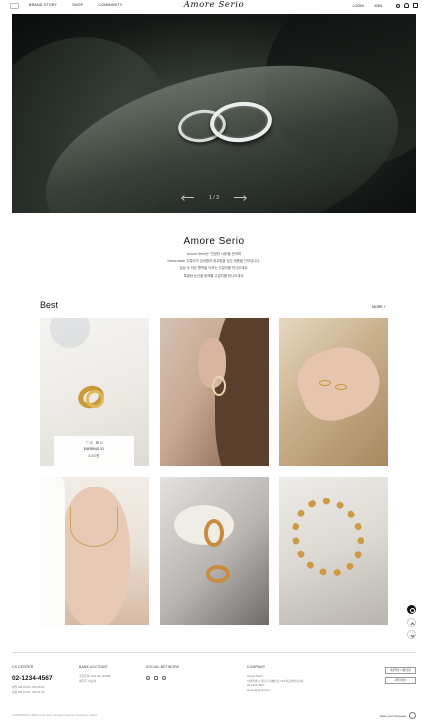  What do you see at coordinates (400, 670) in the screenshot?
I see `terms-button: 이용약관 / 개인정보` at bounding box center [400, 670].